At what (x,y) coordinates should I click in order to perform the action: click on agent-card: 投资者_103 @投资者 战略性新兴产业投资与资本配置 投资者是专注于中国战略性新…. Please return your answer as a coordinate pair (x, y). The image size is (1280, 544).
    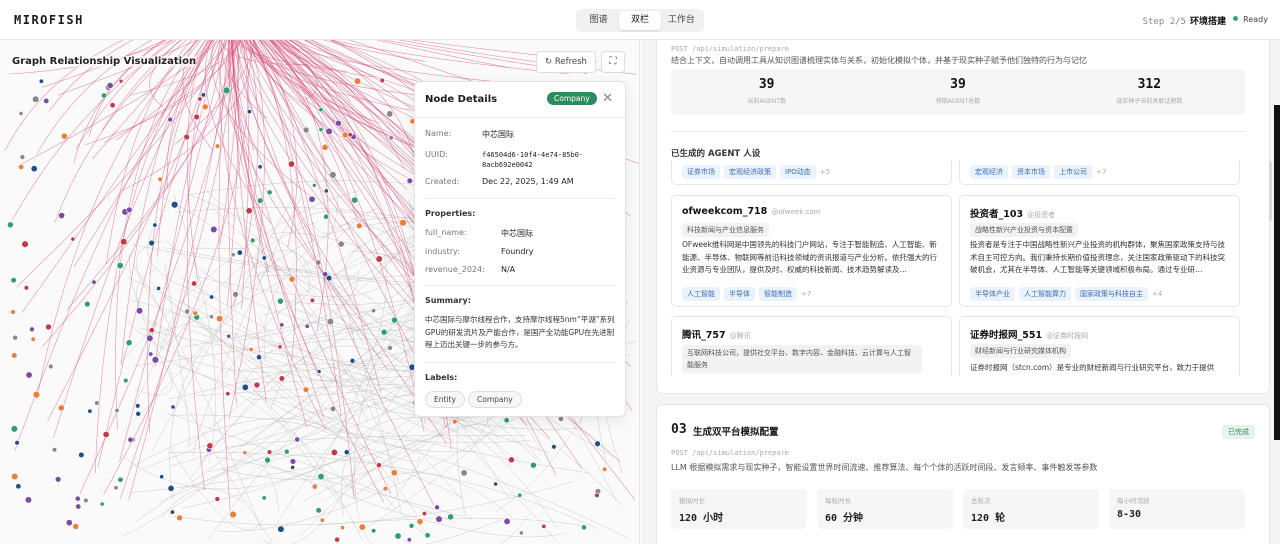
    Looking at the image, I should click on (1099, 251).